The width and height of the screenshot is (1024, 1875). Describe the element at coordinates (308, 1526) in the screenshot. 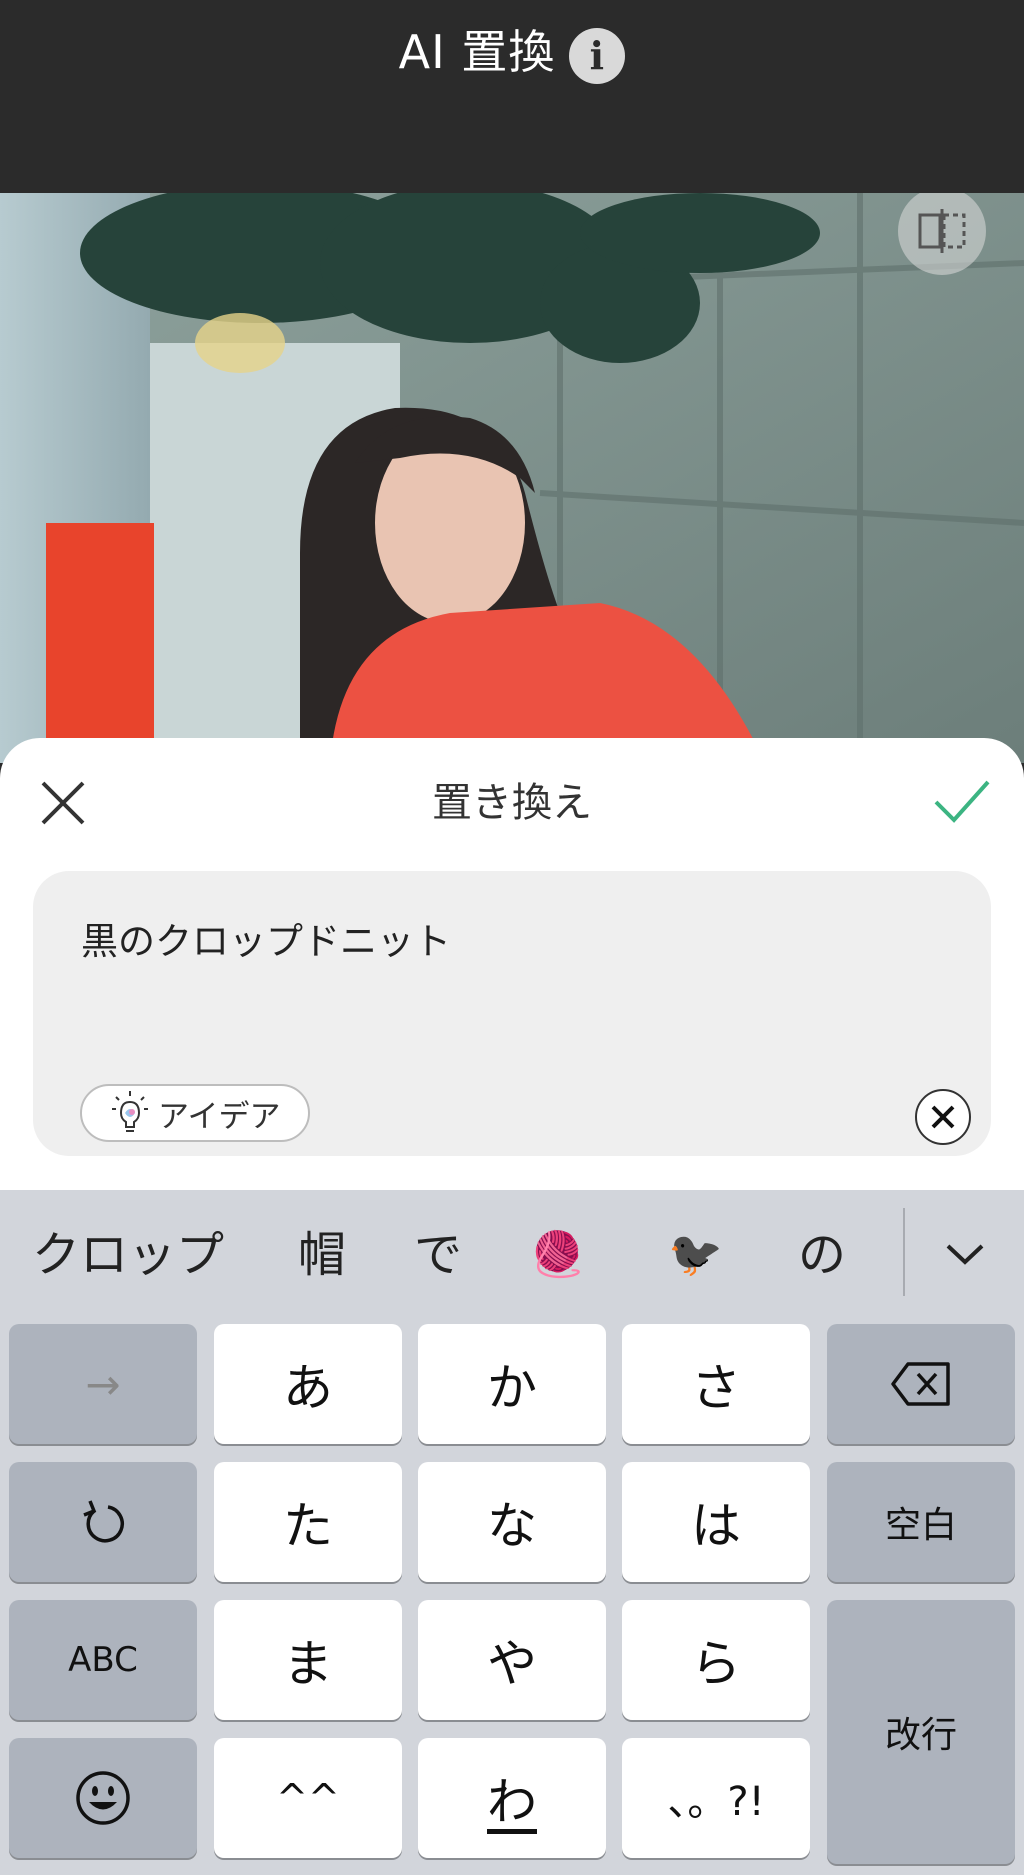

I see `key-label: た` at that location.